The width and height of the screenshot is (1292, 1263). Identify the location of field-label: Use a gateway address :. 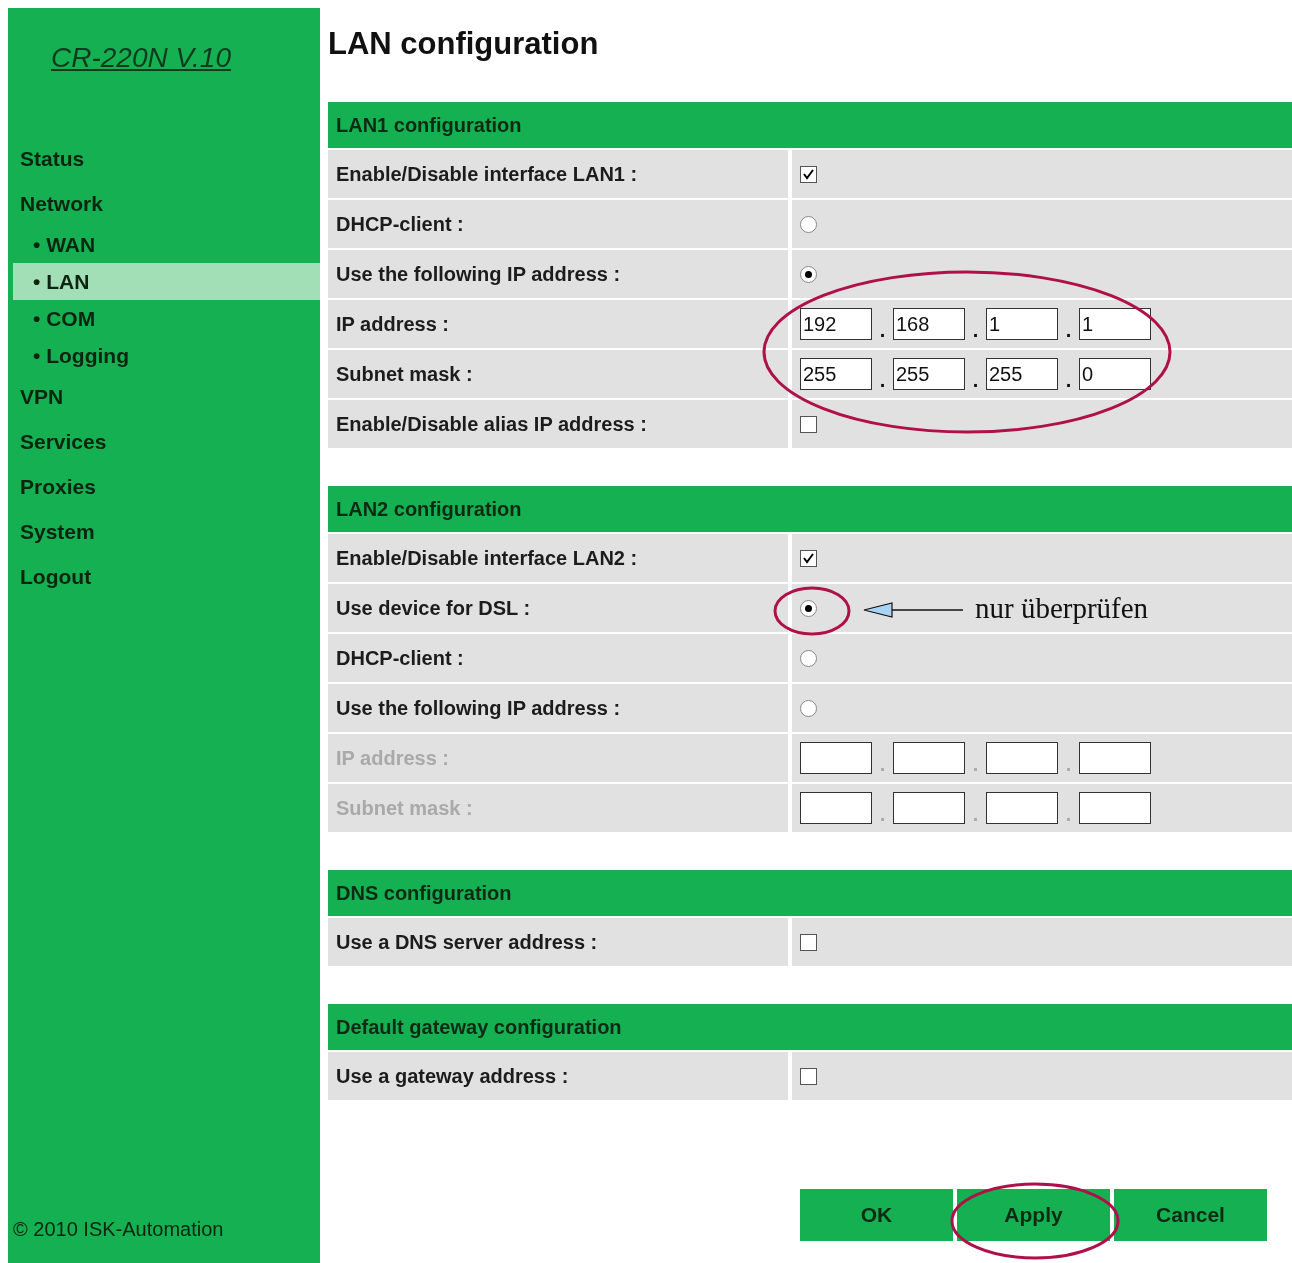
(558, 1076).